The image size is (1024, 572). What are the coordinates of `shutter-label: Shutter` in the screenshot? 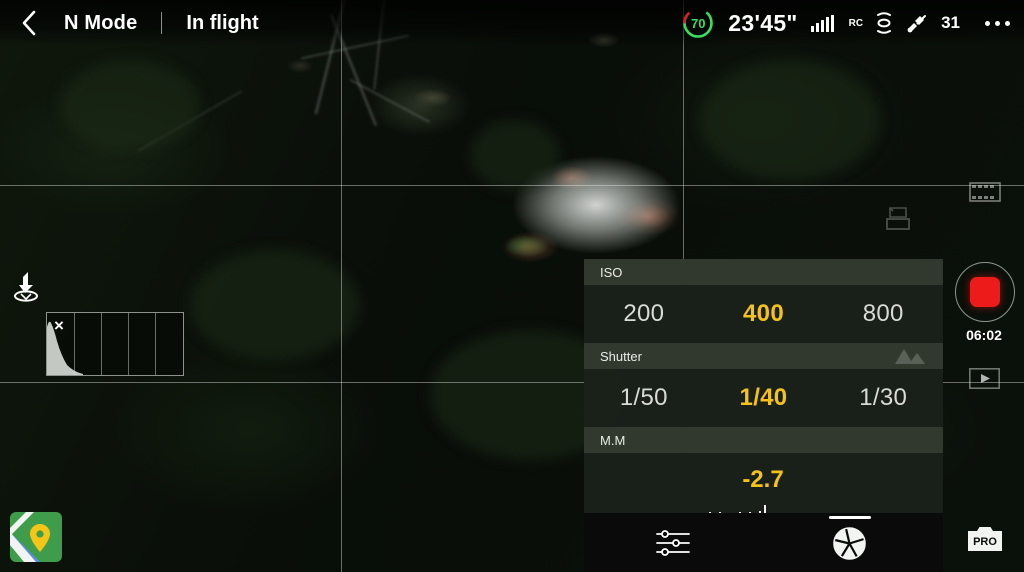 It's located at (621, 356).